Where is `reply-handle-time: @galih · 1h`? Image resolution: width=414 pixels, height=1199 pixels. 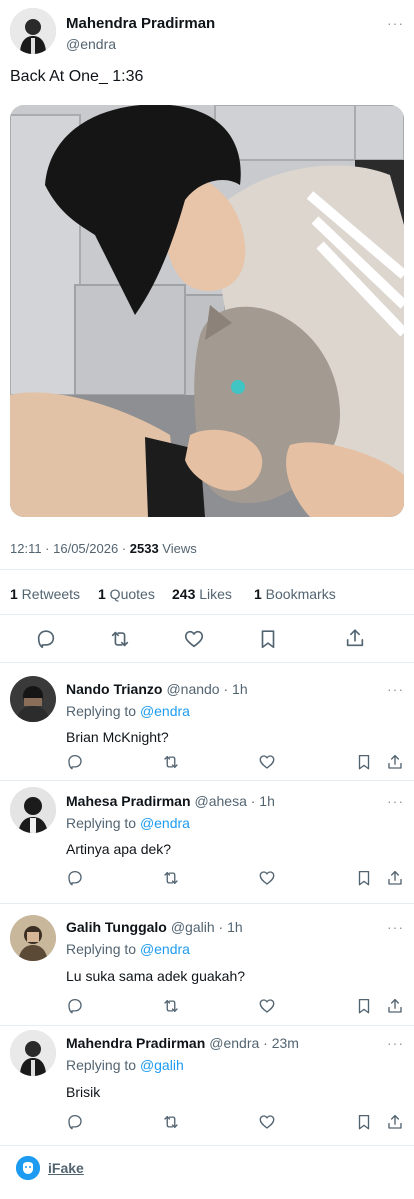 reply-handle-time: @galih · 1h is located at coordinates (206, 927).